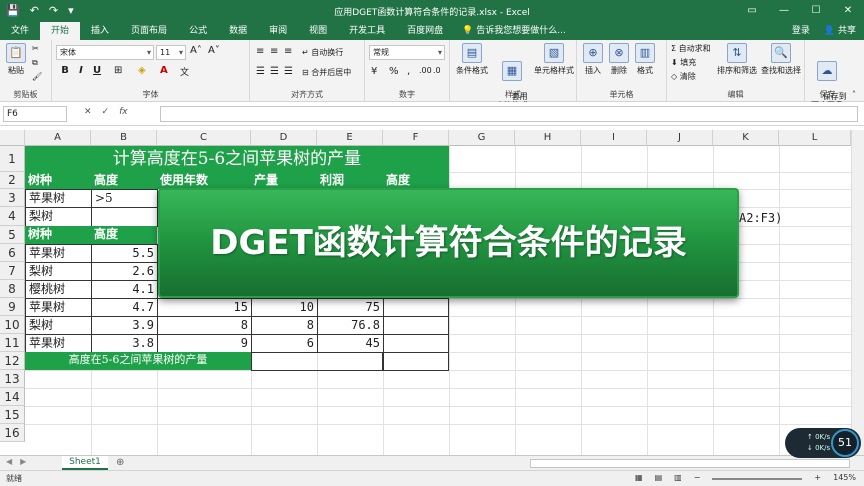 The image size is (864, 486). Describe the element at coordinates (683, 76) in the screenshot. I see `clear-button: ◇ 清除` at that location.